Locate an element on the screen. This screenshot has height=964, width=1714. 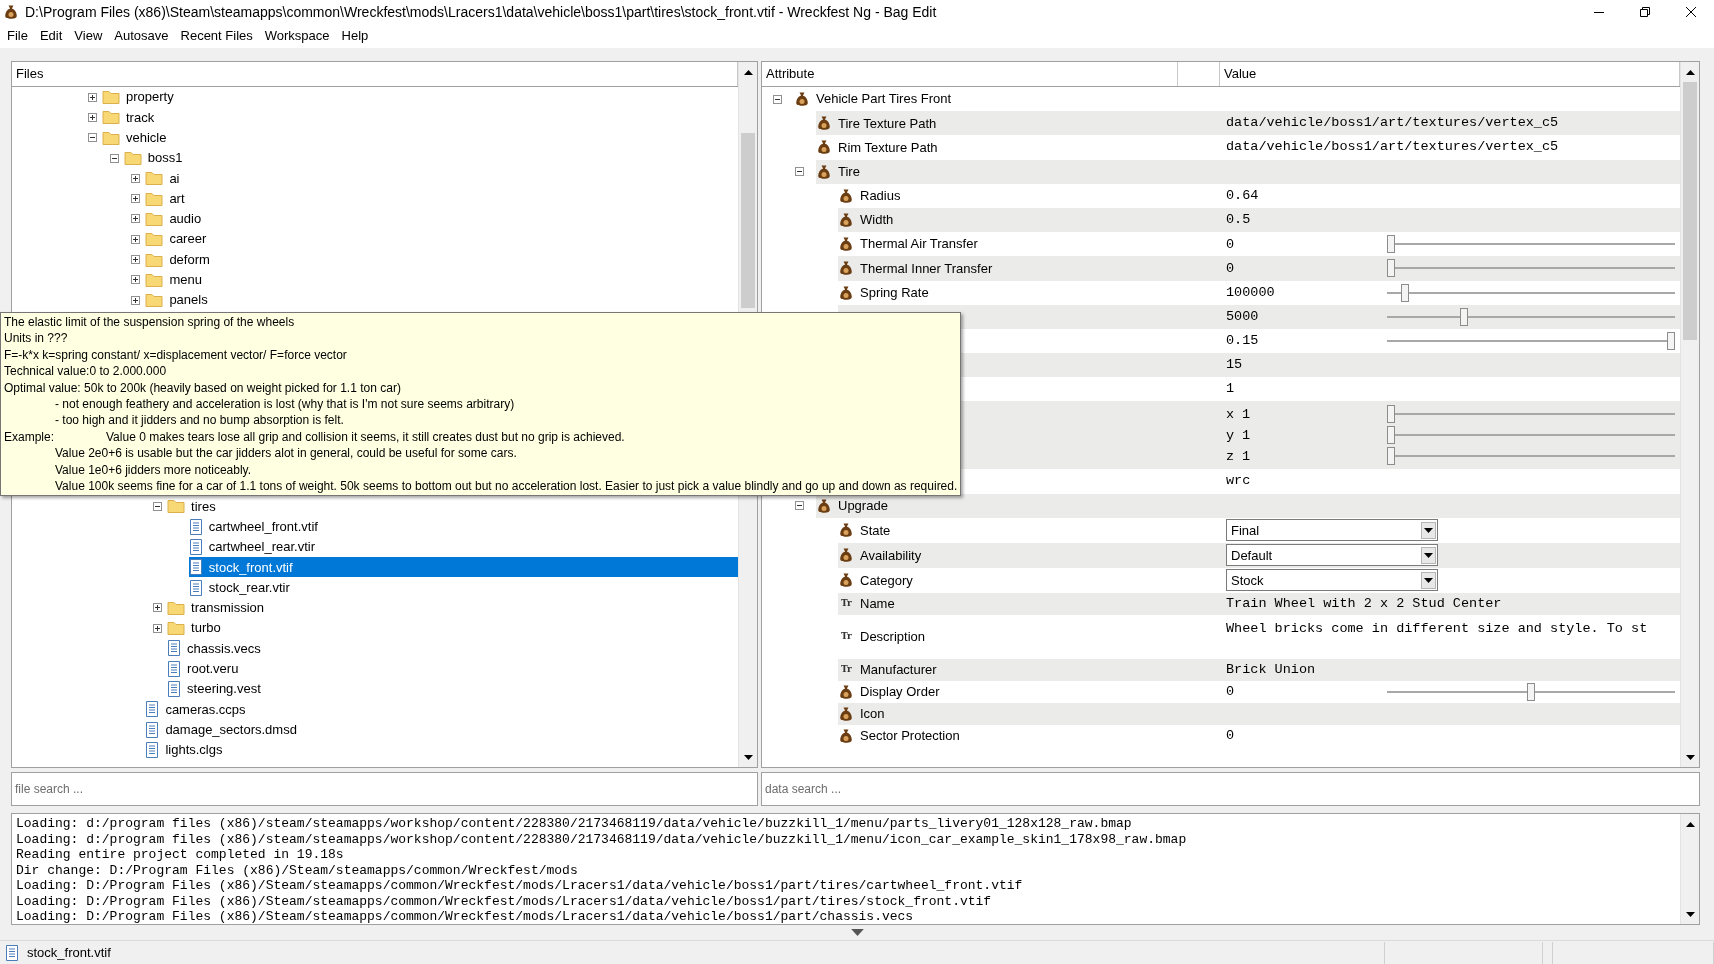
tree-item: steering.vest is located at coordinates (452, 689).